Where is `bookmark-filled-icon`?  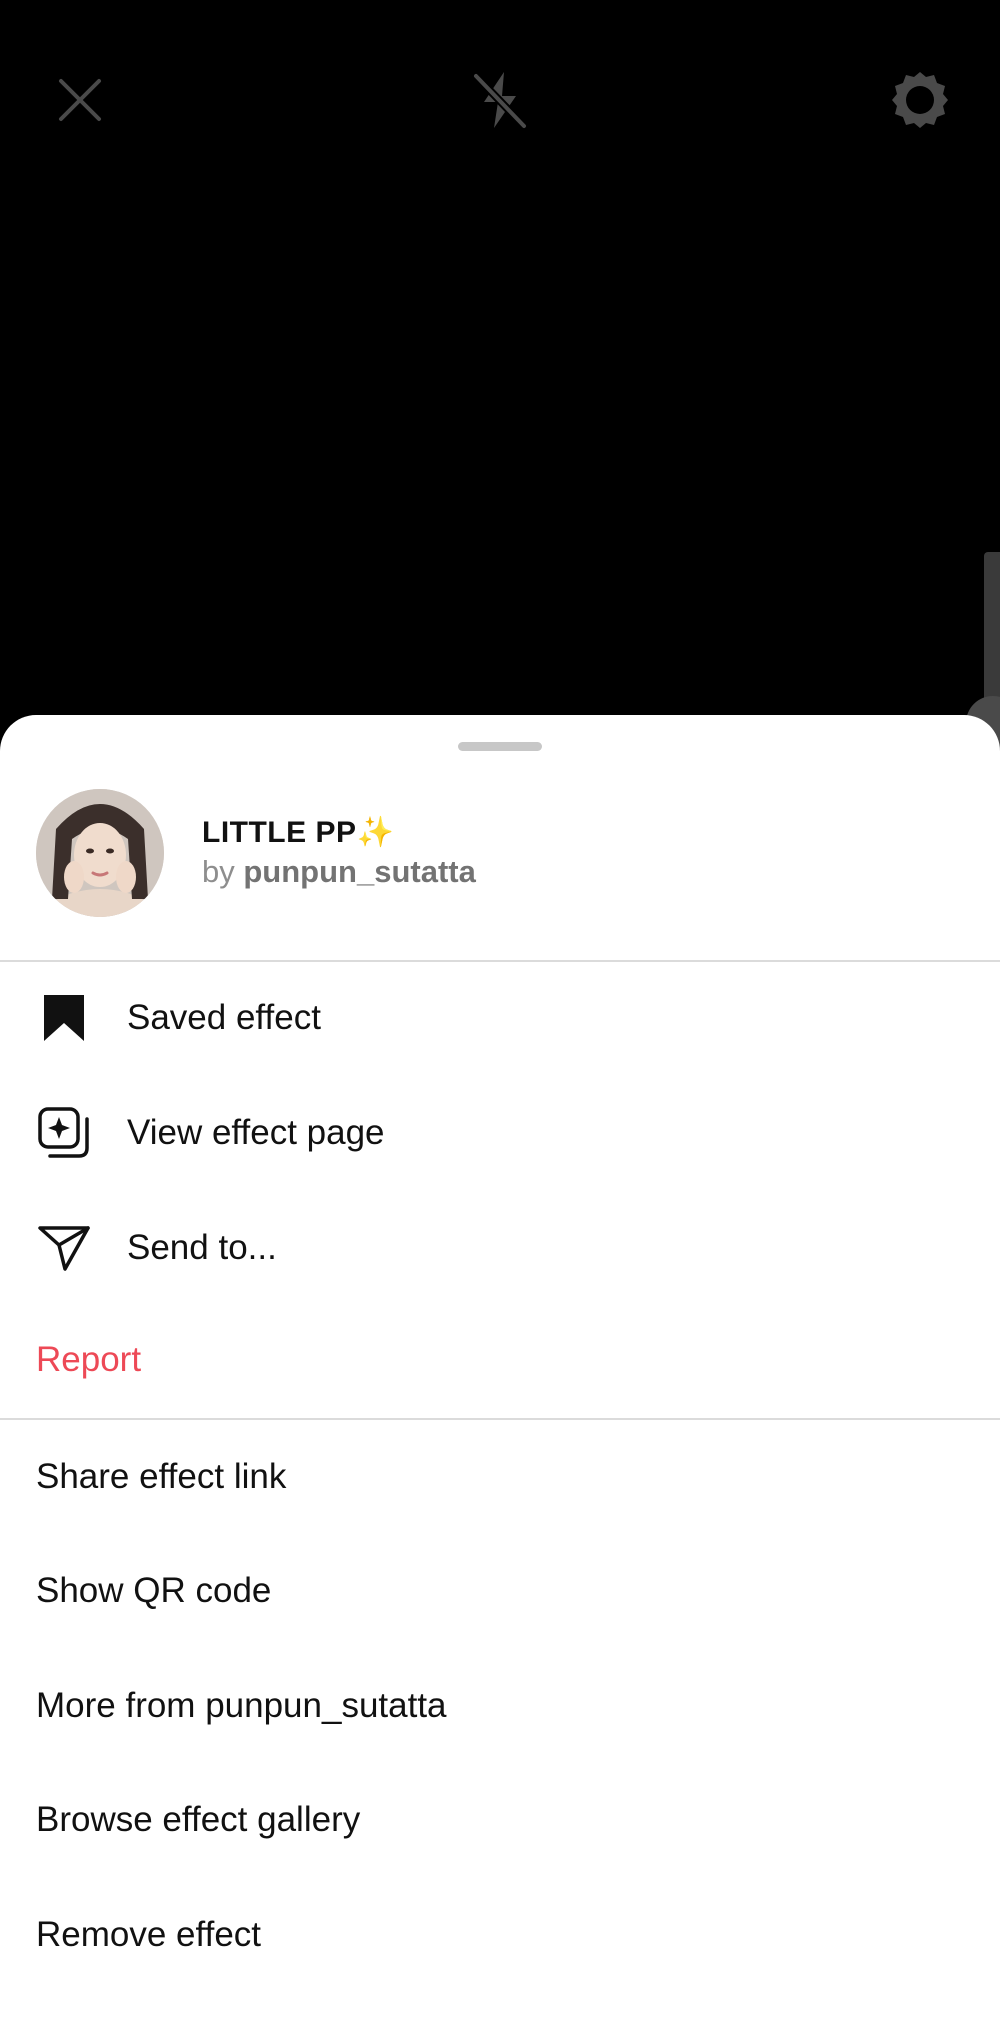 bookmark-filled-icon is located at coordinates (64, 1018).